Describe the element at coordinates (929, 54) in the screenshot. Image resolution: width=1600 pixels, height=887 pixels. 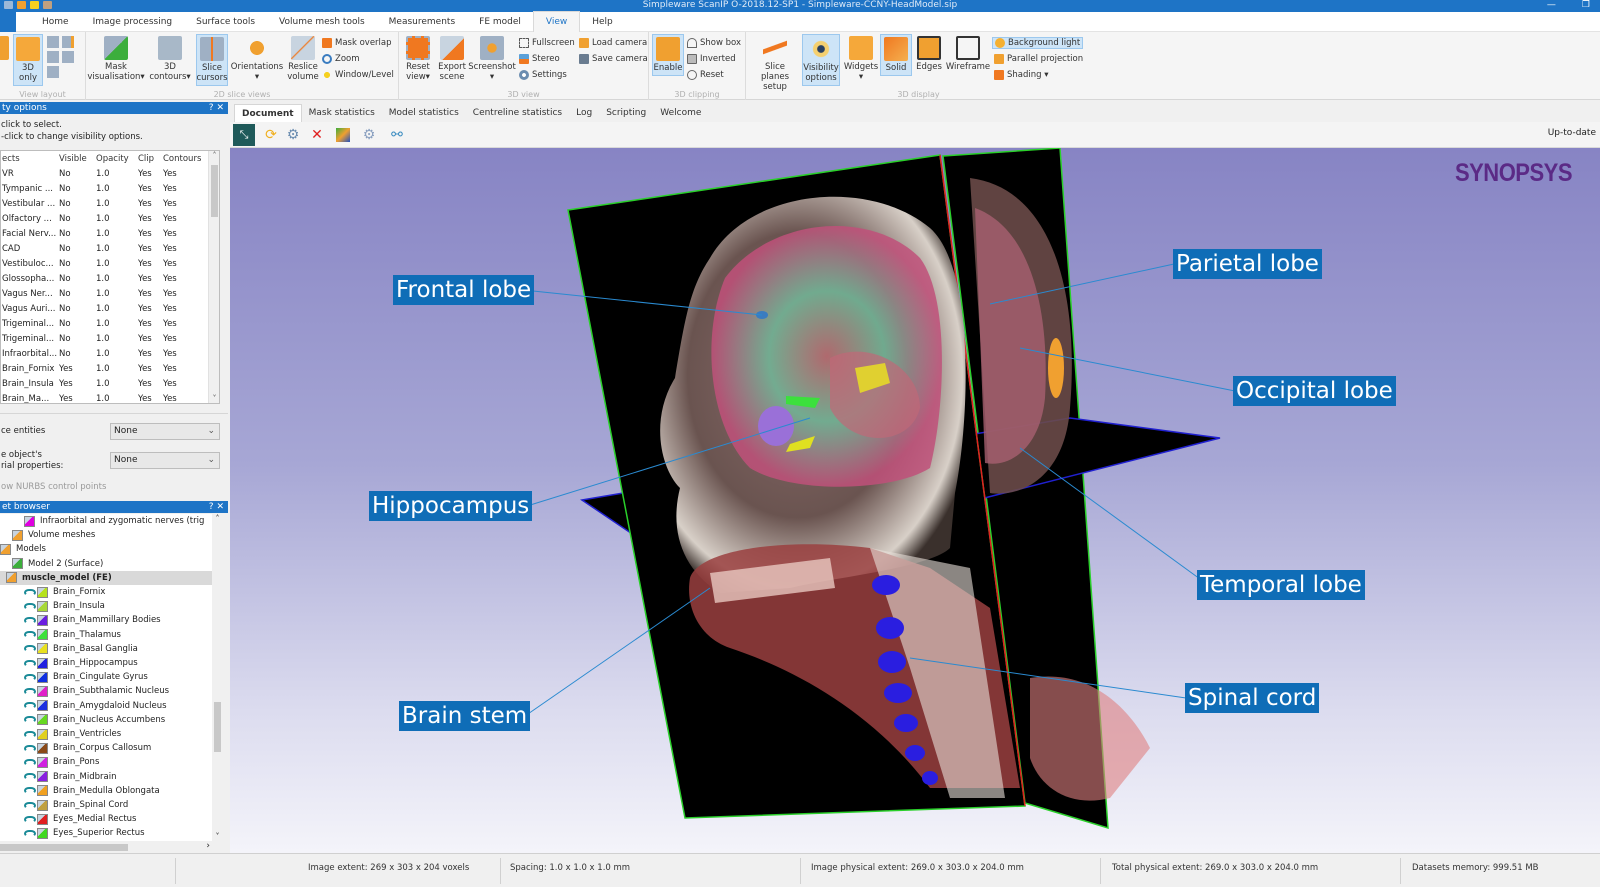
I see `edges-button: Edges` at that location.